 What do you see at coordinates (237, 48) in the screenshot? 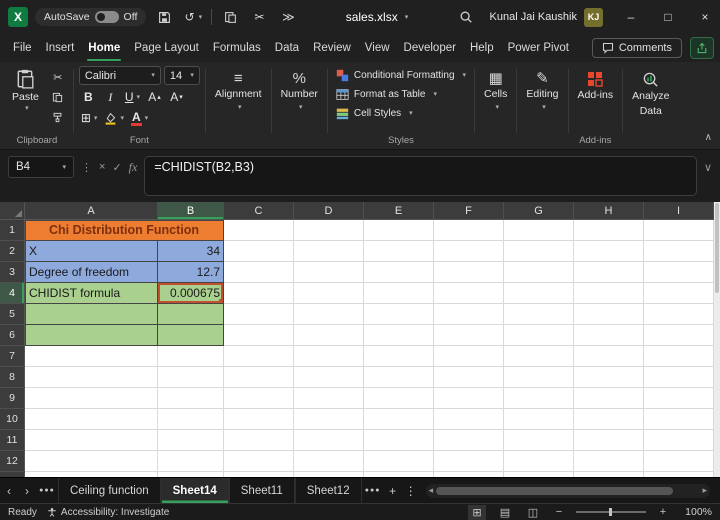
I see `tab-formulas: Formulas` at bounding box center [237, 48].